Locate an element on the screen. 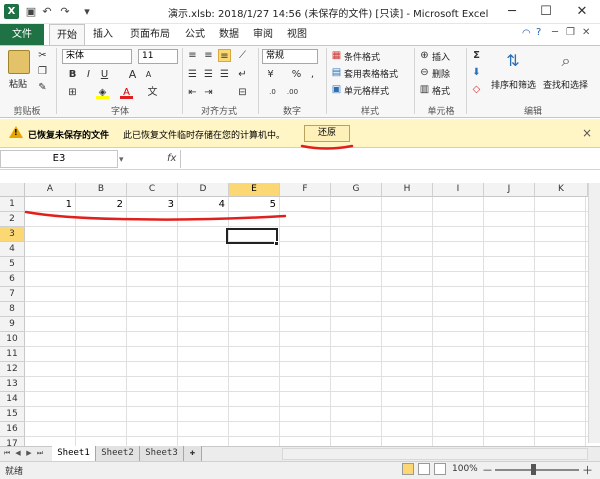 Image resolution: width=600 pixels, height=479 pixels. zoom-out-button: － is located at coordinates (487, 470).